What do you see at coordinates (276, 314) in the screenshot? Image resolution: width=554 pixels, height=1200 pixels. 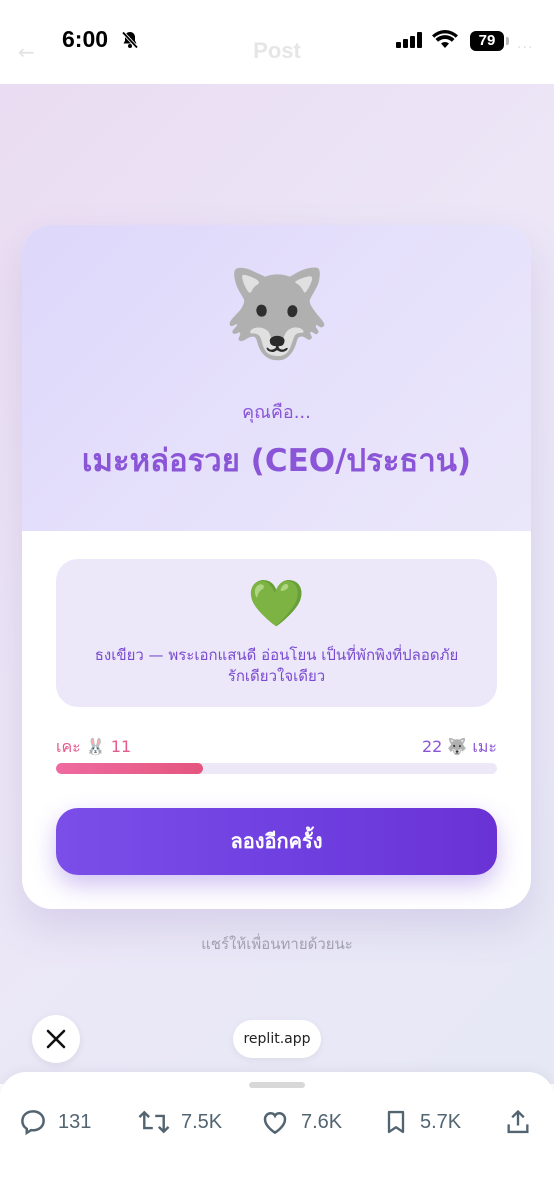 I see `wolf-emoji-icon: 🐺` at bounding box center [276, 314].